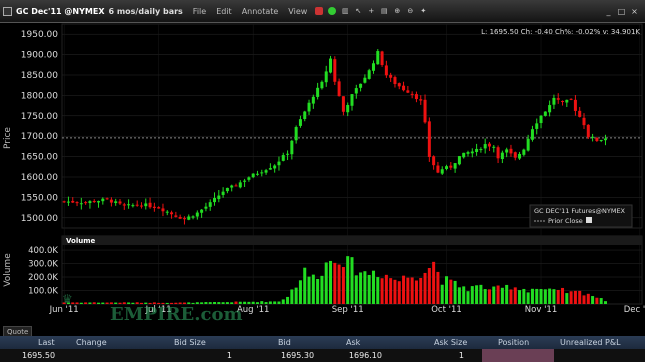 The height and width of the screenshot is (362, 645). What do you see at coordinates (8, 138) in the screenshot?
I see `price-axis-label: Price` at bounding box center [8, 138].